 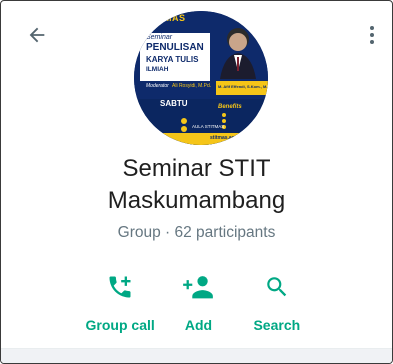 I want to click on avatar-speaker: M. Afif Effendi, S.Kom., M.T., so click(x=243, y=86).